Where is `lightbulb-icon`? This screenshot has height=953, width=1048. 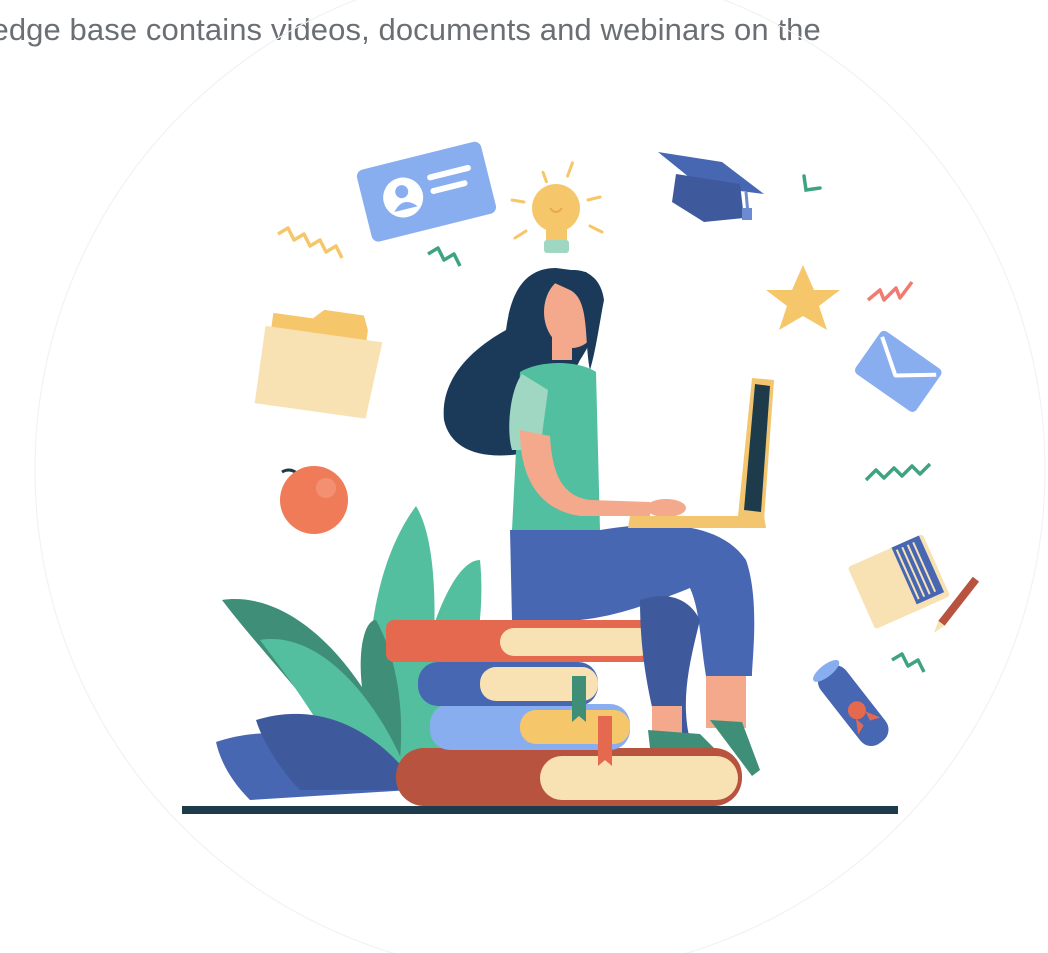
lightbulb-icon is located at coordinates (557, 207).